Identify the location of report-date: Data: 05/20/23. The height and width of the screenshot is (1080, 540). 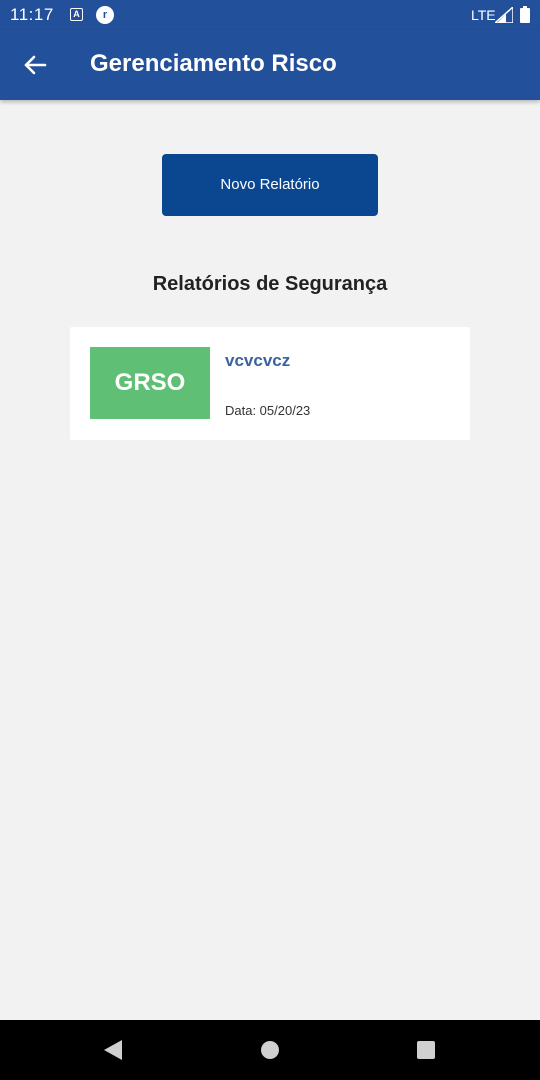
(268, 410).